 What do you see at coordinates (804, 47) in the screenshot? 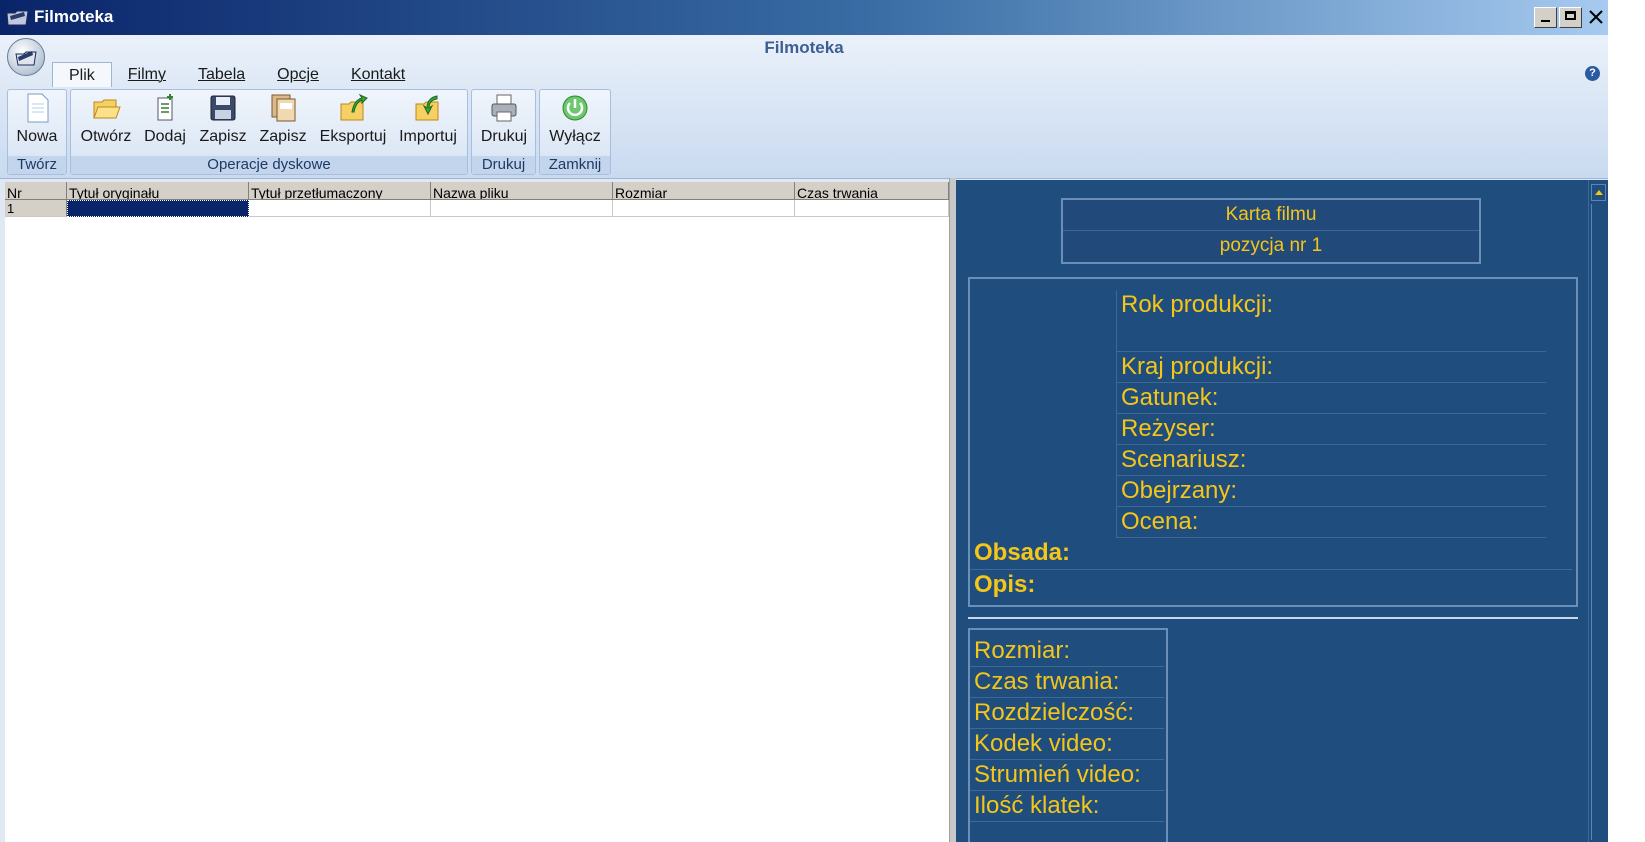
I see `ribbon-app-title: Filmoteka` at bounding box center [804, 47].